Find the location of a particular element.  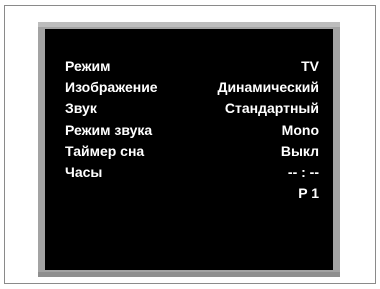

channel-indicator: P 1 is located at coordinates (308, 193).